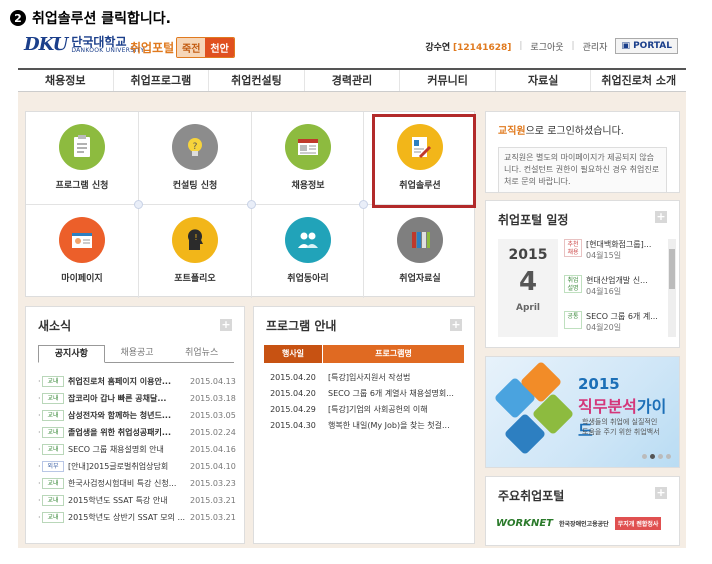  I want to click on list-item: · 교내 한국사검정시험대비 특강 신청... 2015.03.23, so click(138, 483).